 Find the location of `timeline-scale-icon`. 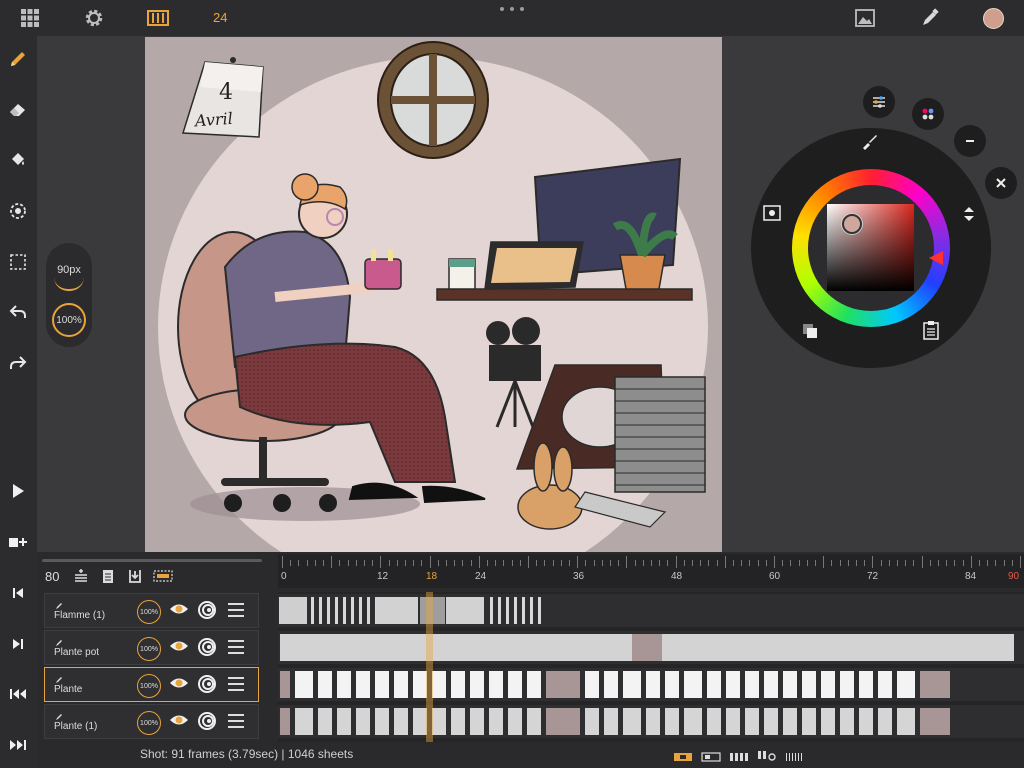

timeline-scale-icon is located at coordinates (795, 758).